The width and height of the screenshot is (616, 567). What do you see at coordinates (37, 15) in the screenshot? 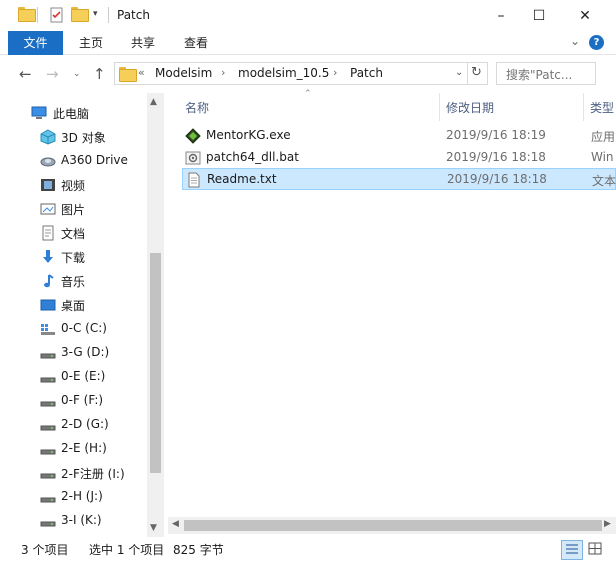
I see `qa-divider` at bounding box center [37, 15].